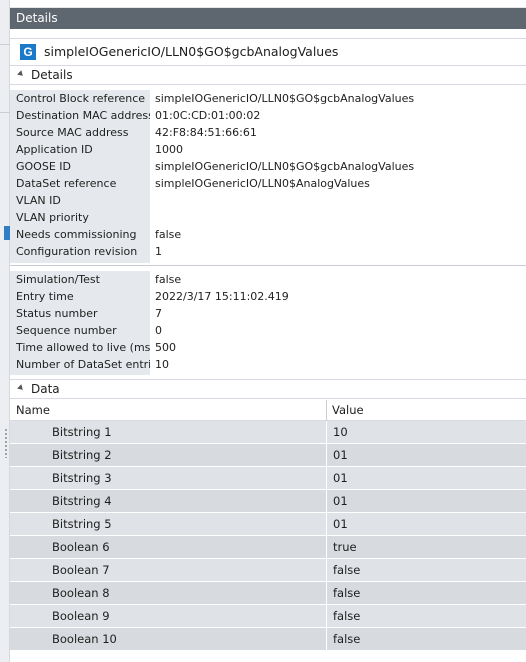 The width and height of the screenshot is (526, 662). Describe the element at coordinates (28, 51) in the screenshot. I see `goose-icon: G` at that location.